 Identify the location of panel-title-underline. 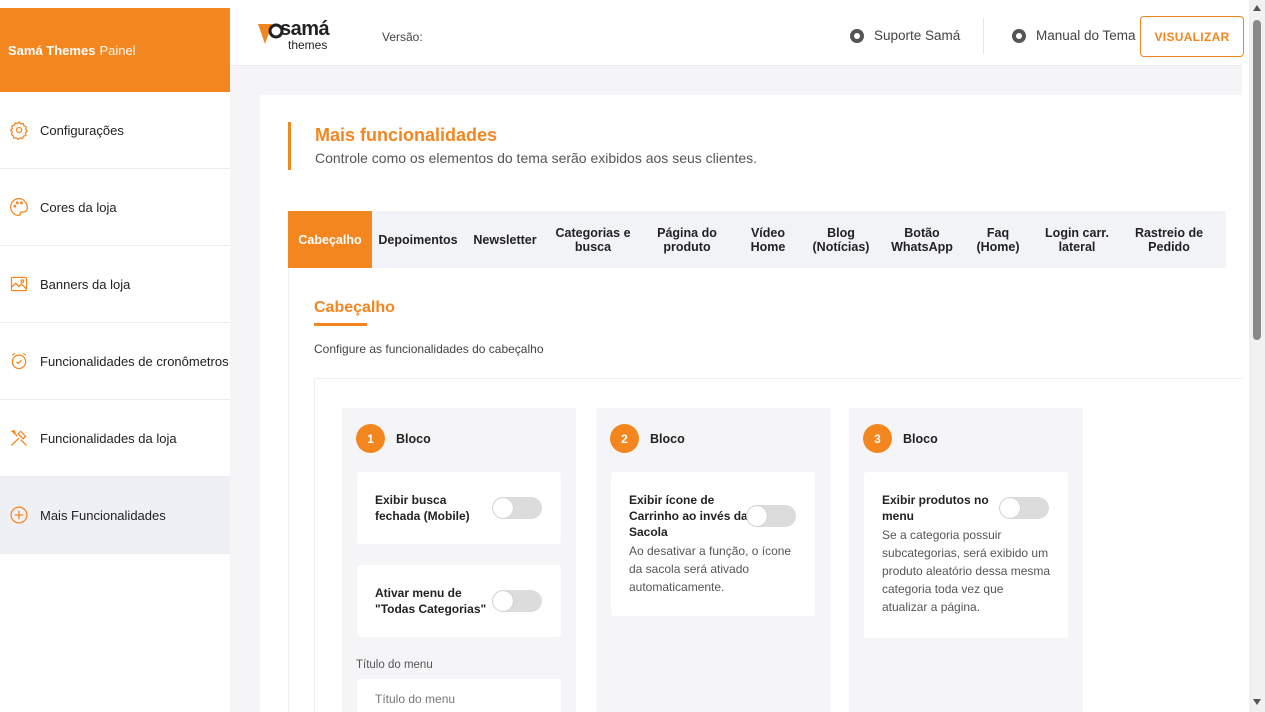
(340, 324).